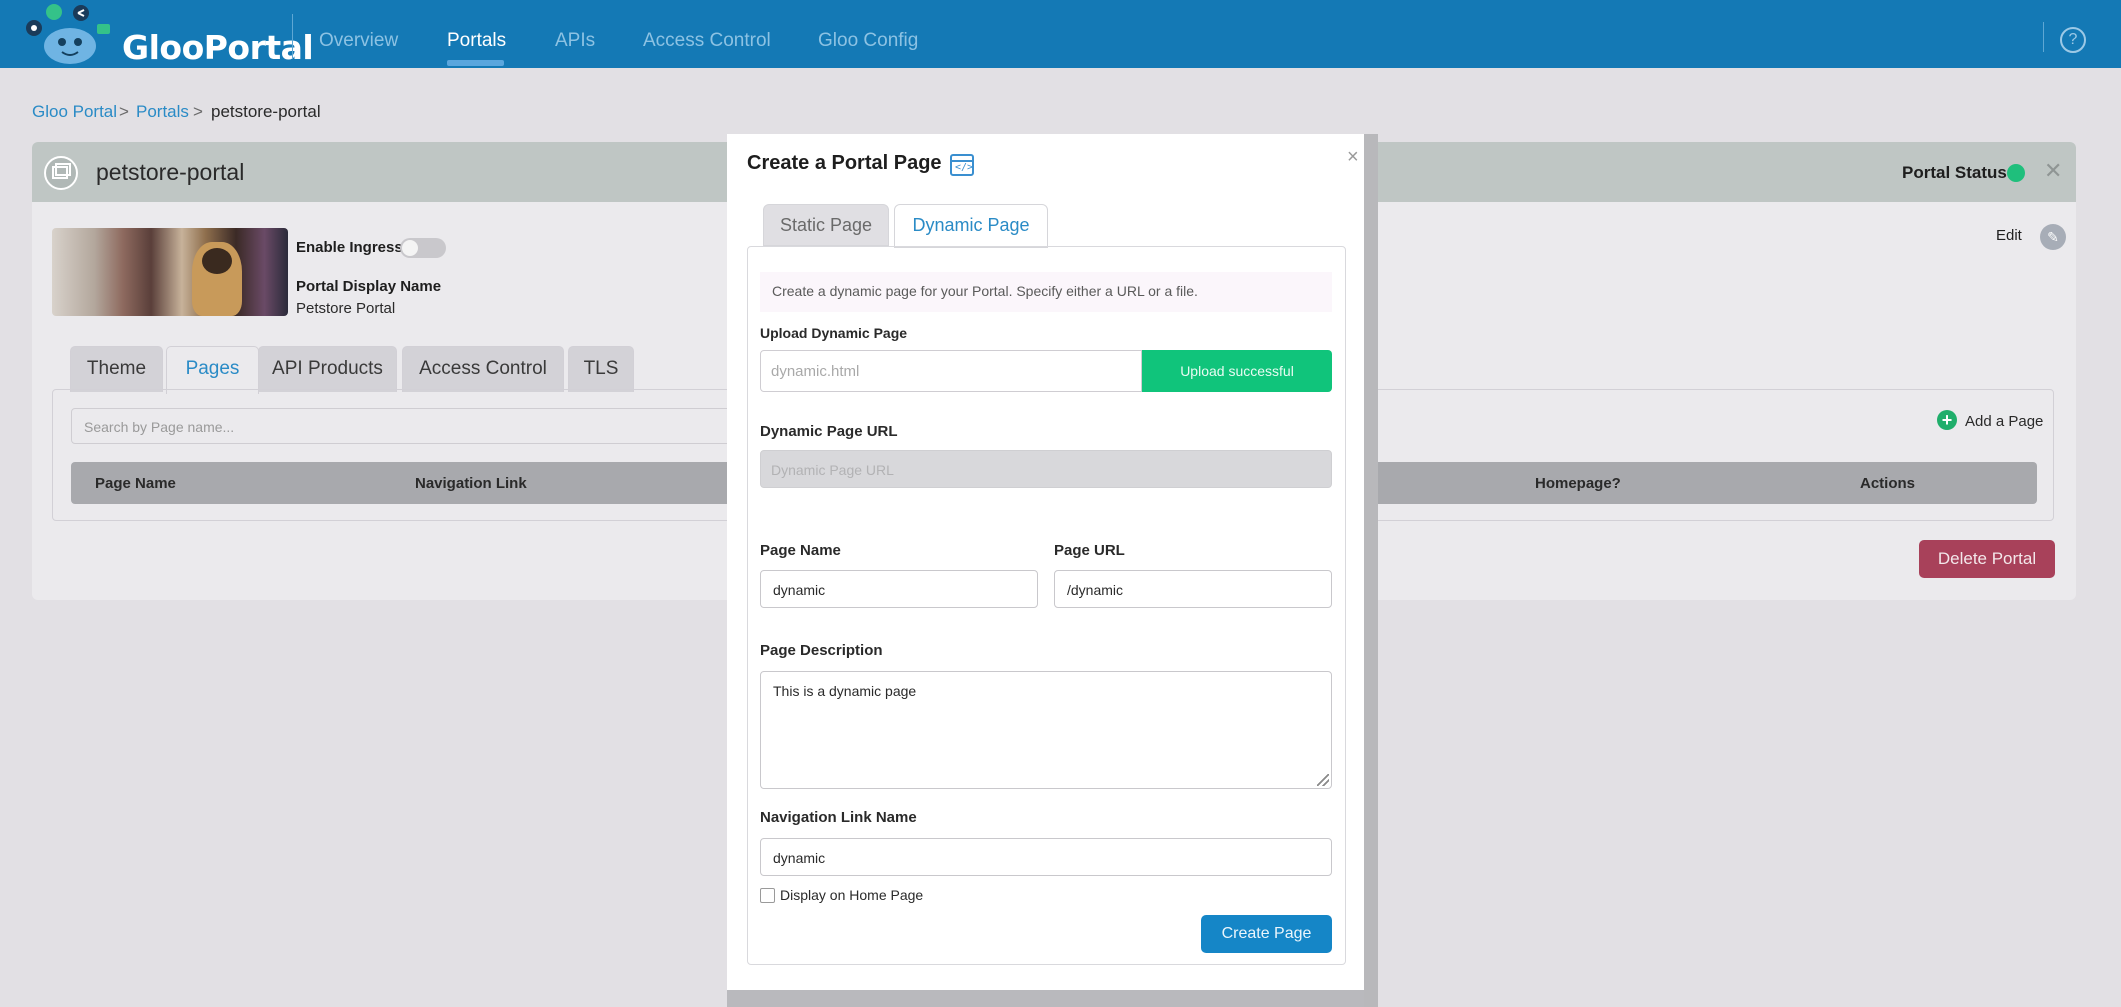 This screenshot has width=2121, height=1007. I want to click on logo-text: GlooPortal, so click(218, 47).